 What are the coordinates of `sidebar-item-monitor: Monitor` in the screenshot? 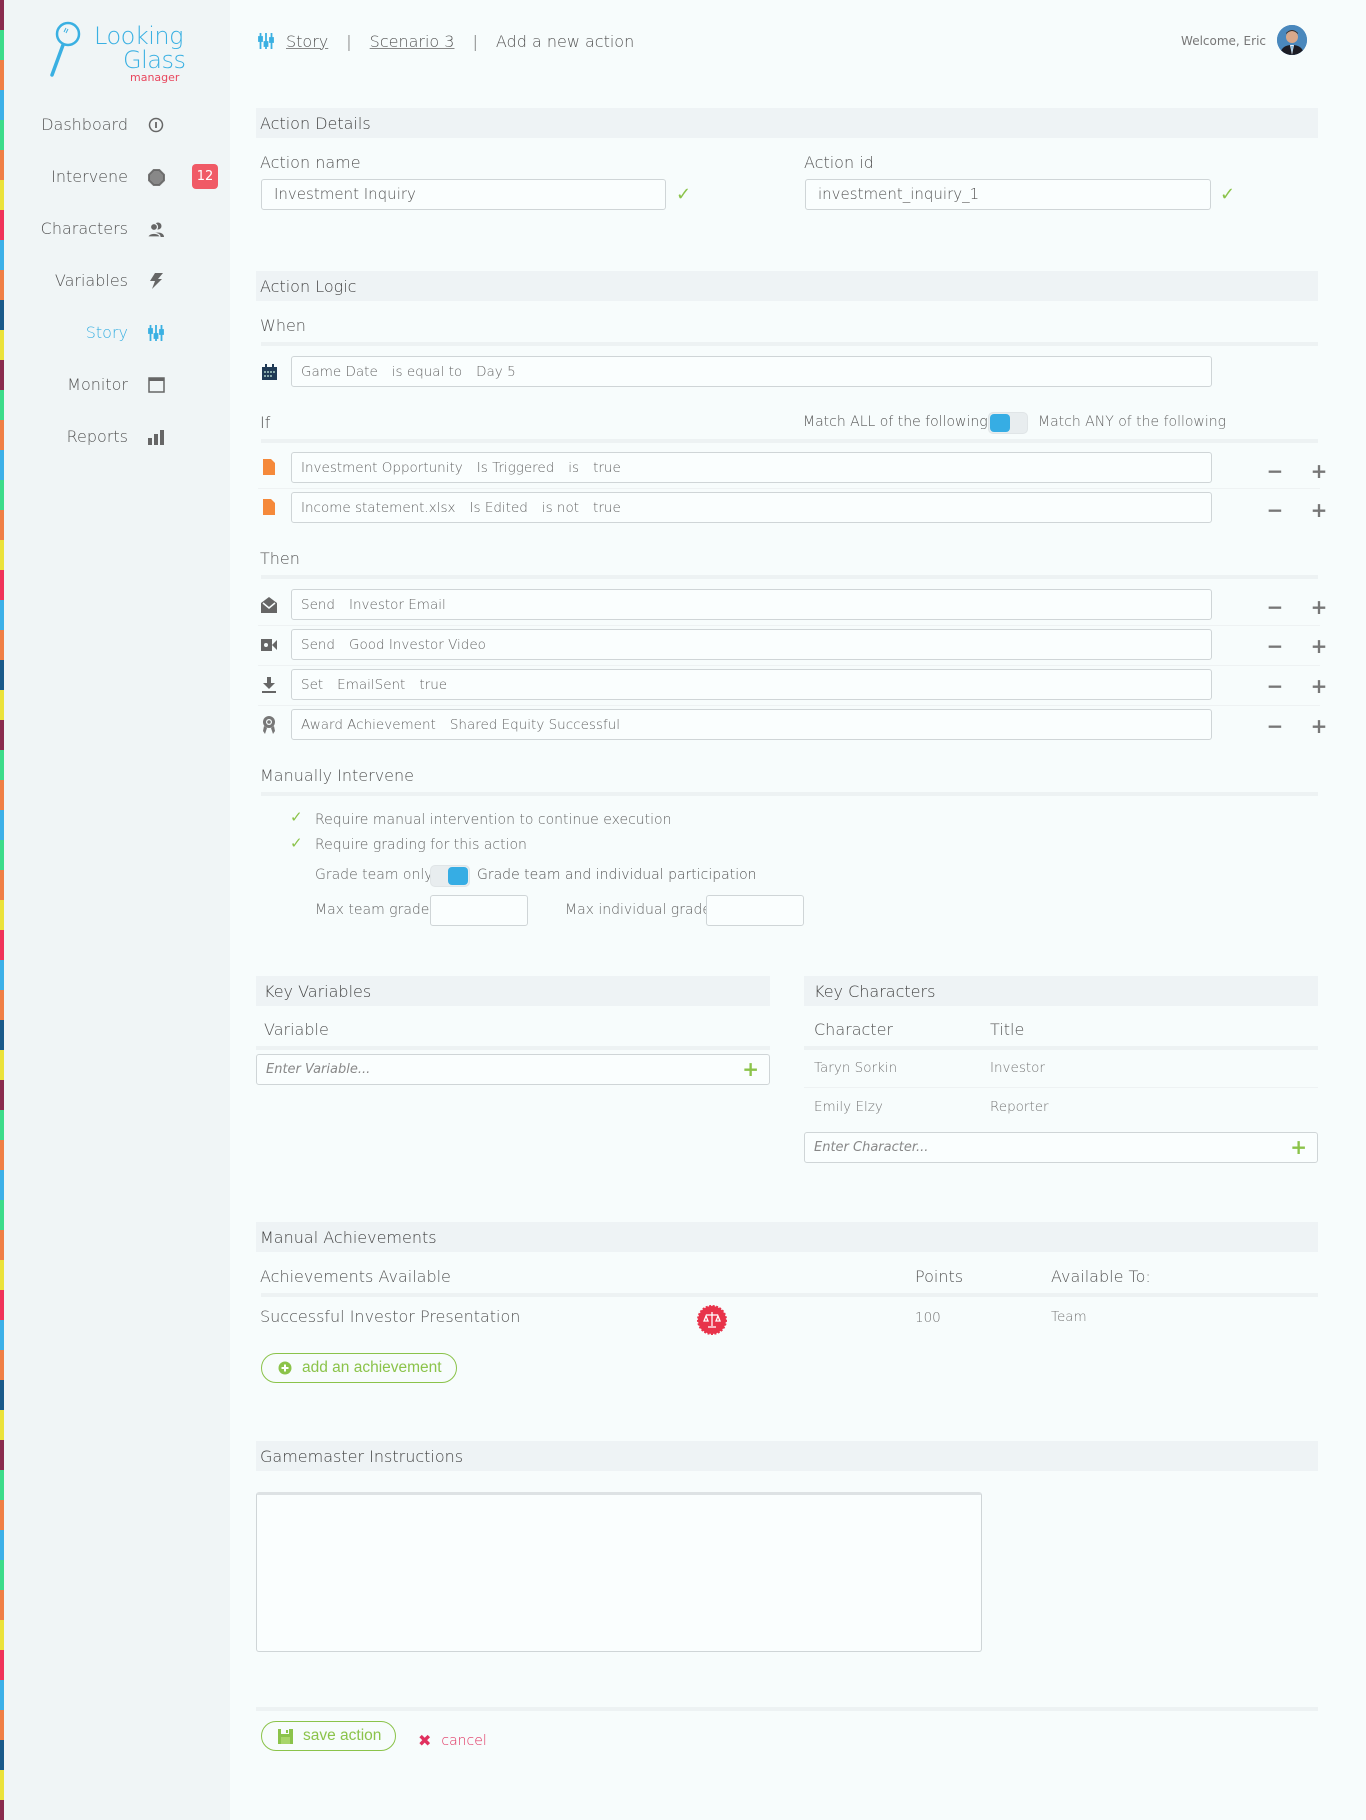 It's located at (117, 385).